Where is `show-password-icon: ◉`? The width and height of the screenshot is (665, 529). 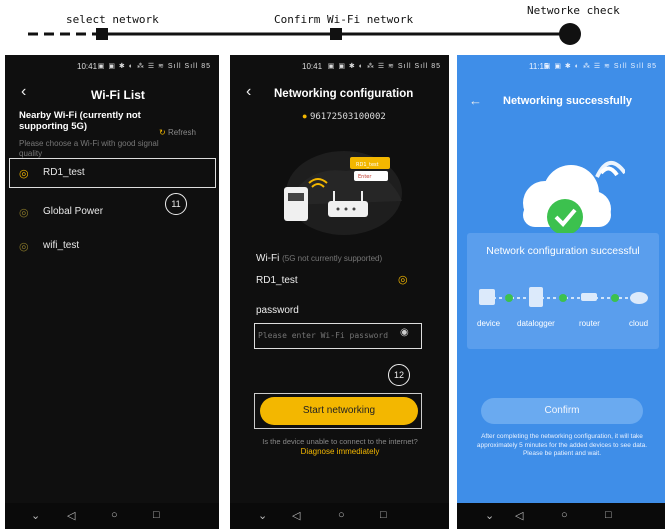
show-password-icon: ◉ is located at coordinates (404, 332).